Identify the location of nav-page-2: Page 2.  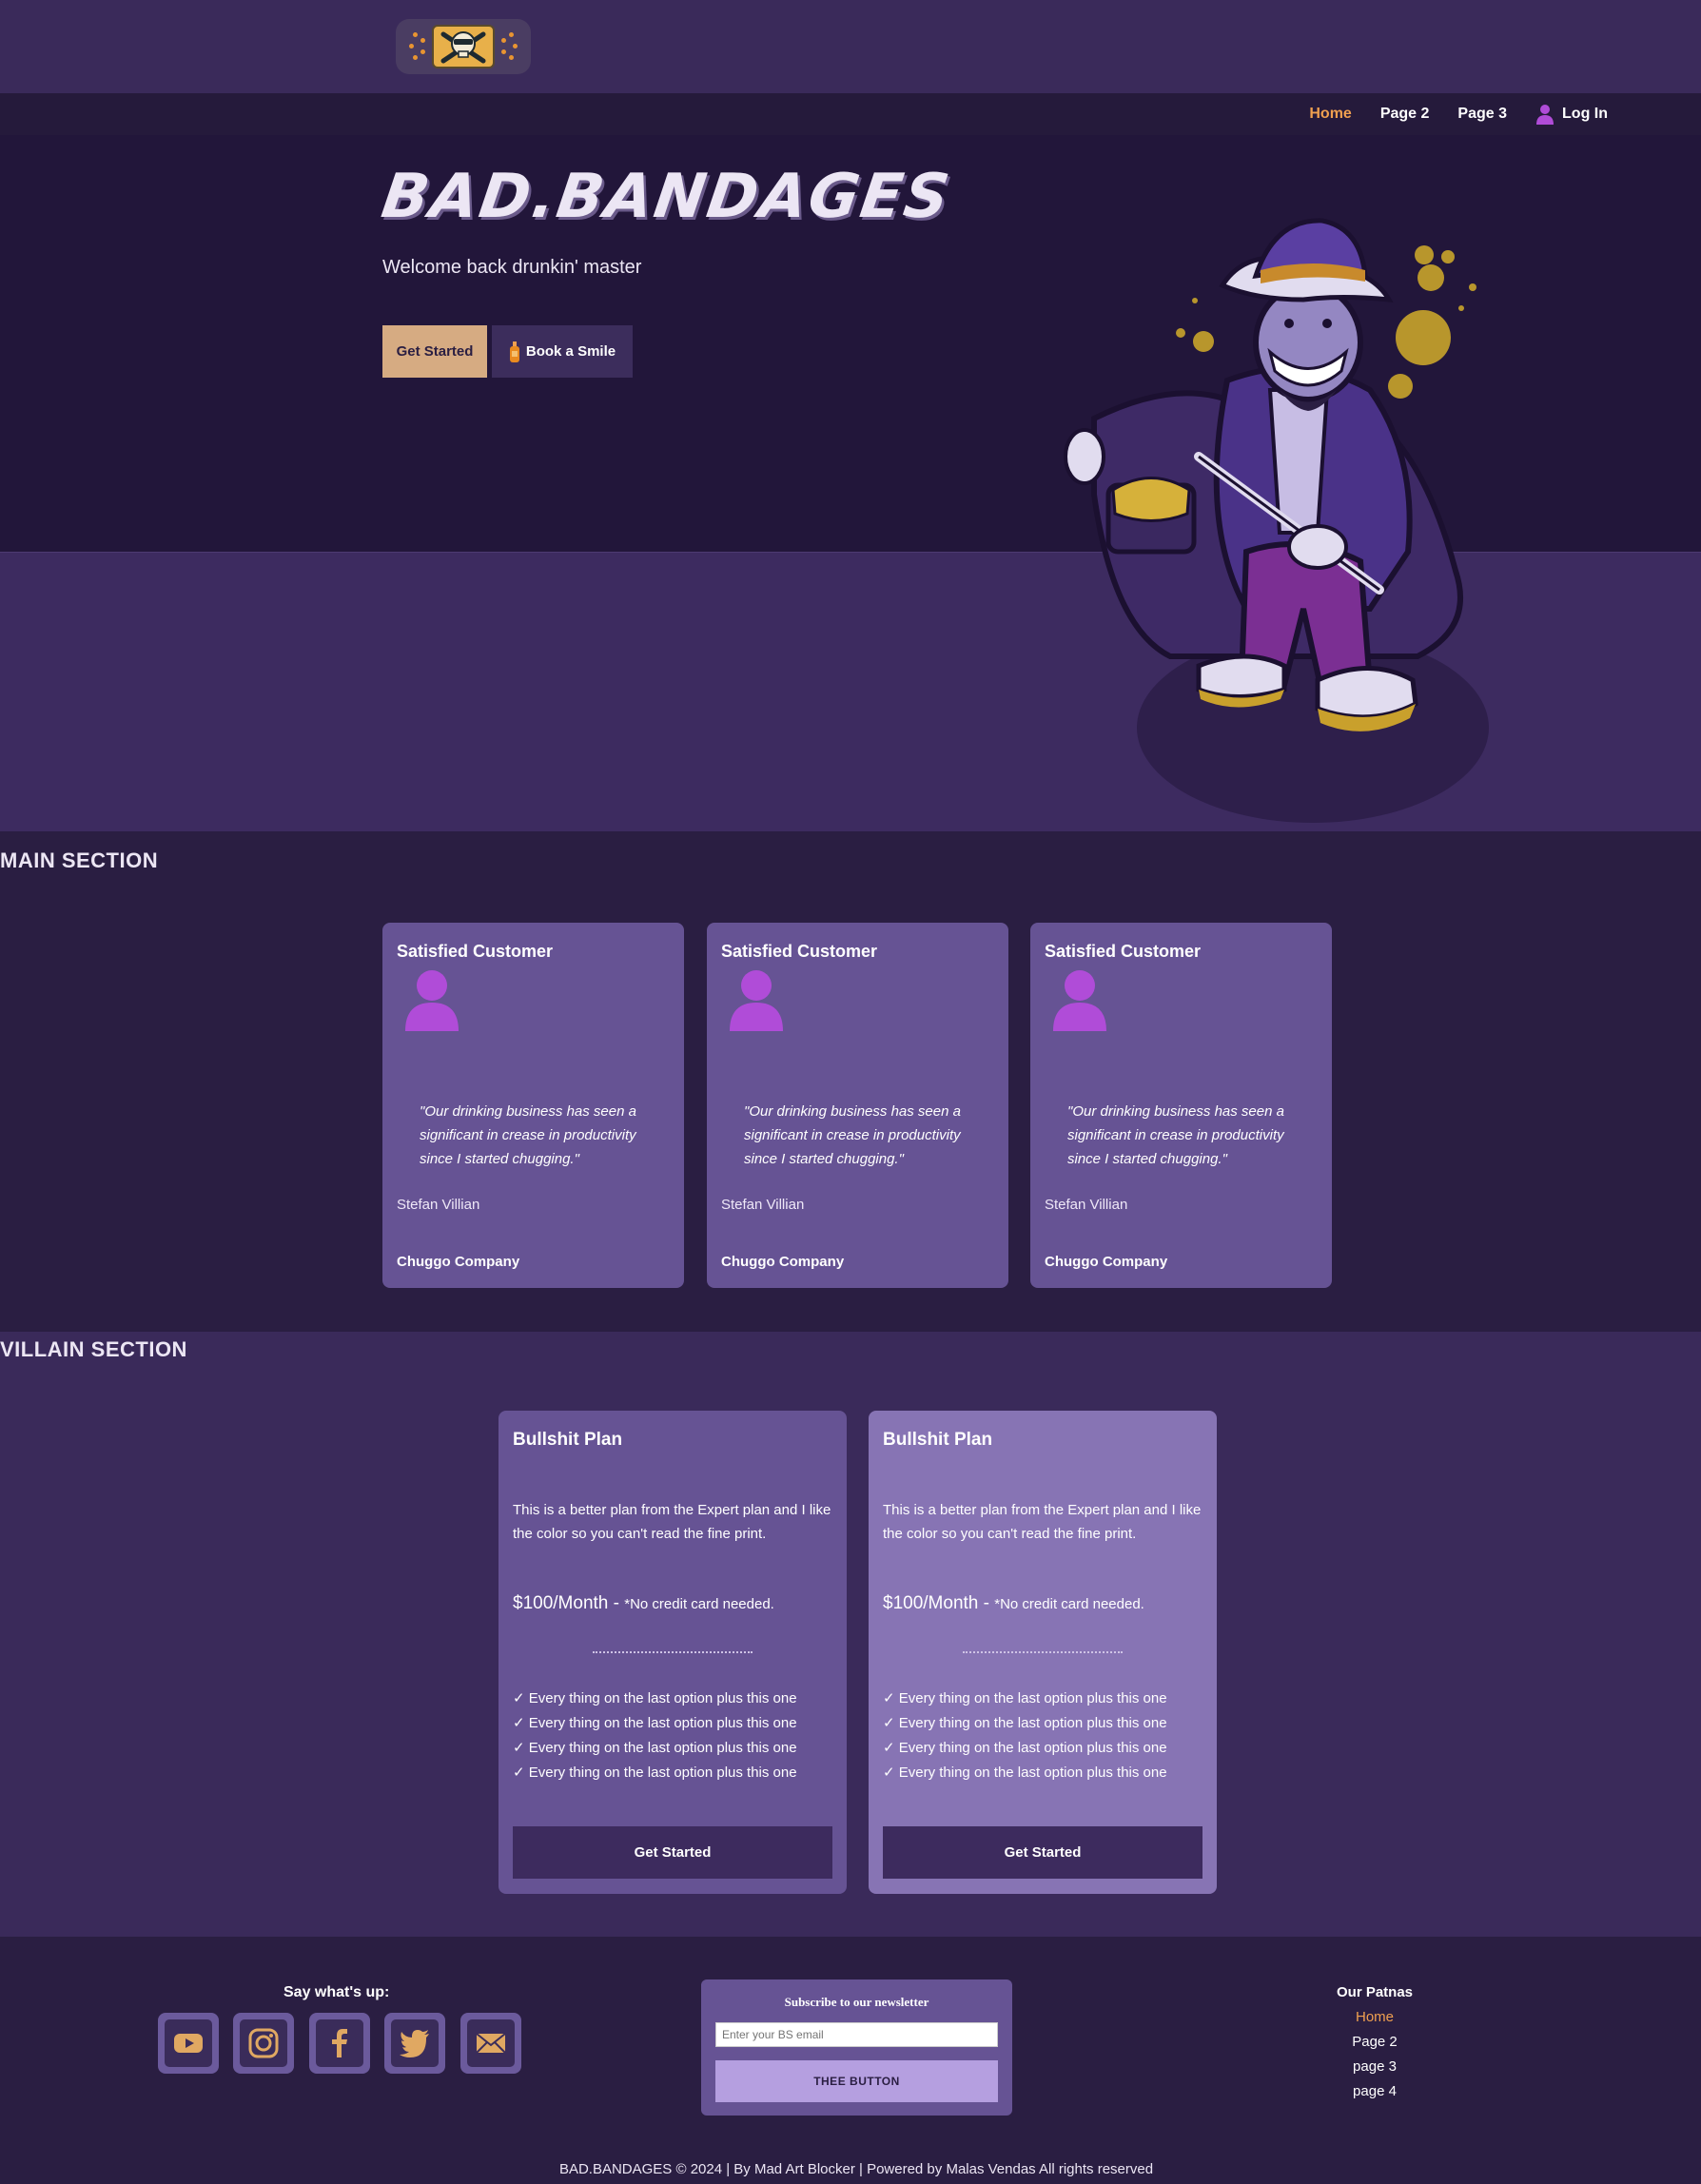
(1405, 114).